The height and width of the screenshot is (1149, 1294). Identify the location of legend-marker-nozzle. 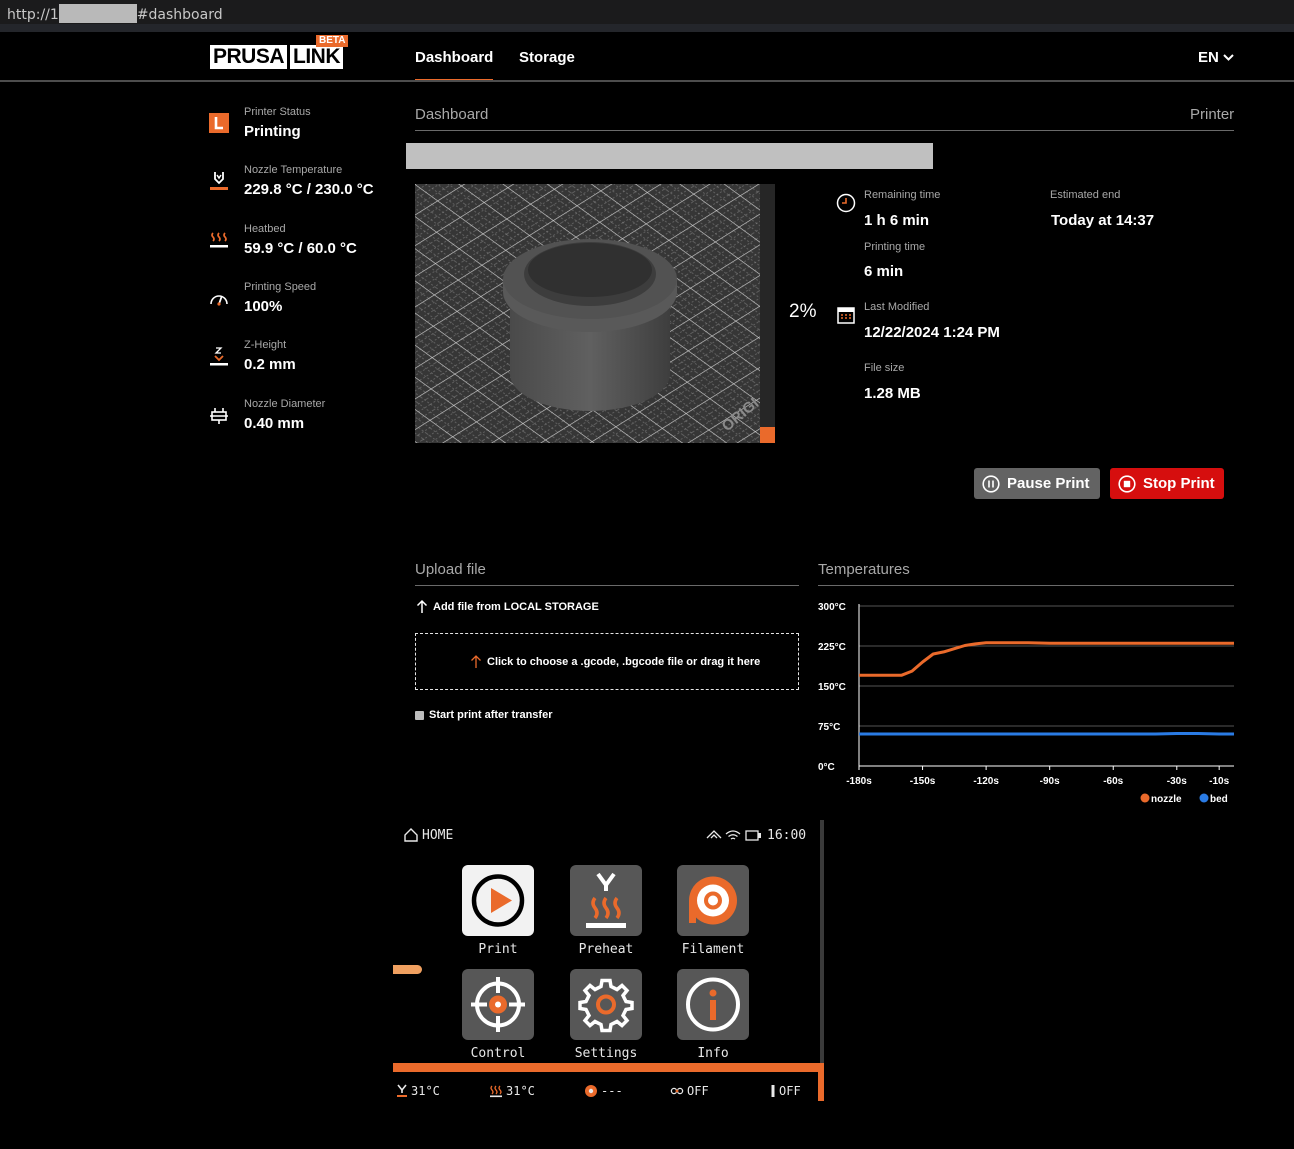
(1145, 798).